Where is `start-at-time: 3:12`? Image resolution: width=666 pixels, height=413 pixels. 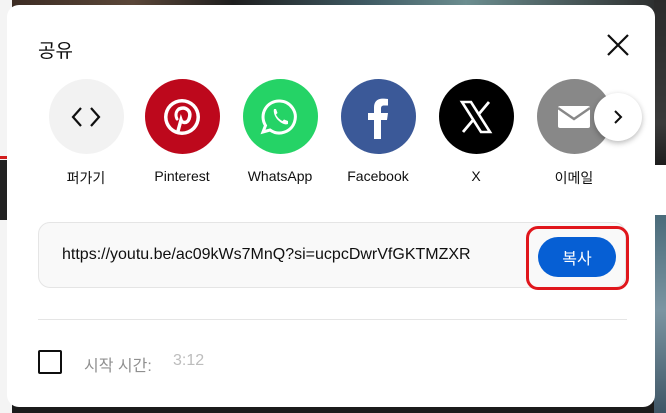
start-at-time: 3:12 is located at coordinates (188, 361).